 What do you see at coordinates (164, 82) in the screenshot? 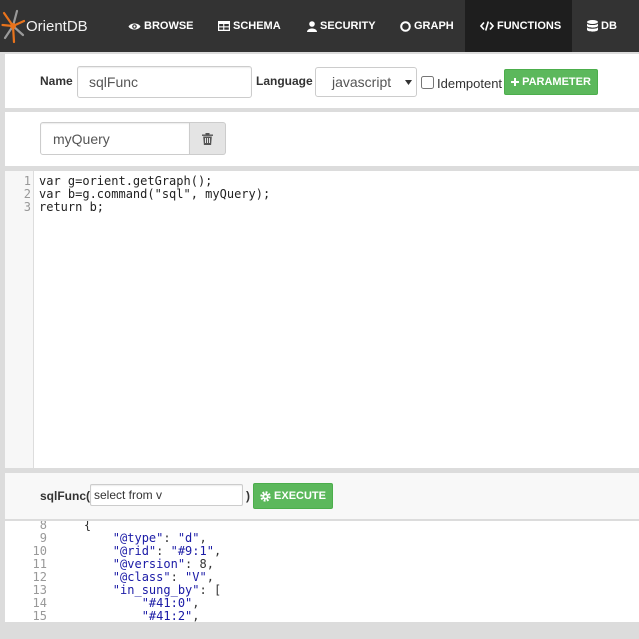
I see `function-name-input` at bounding box center [164, 82].